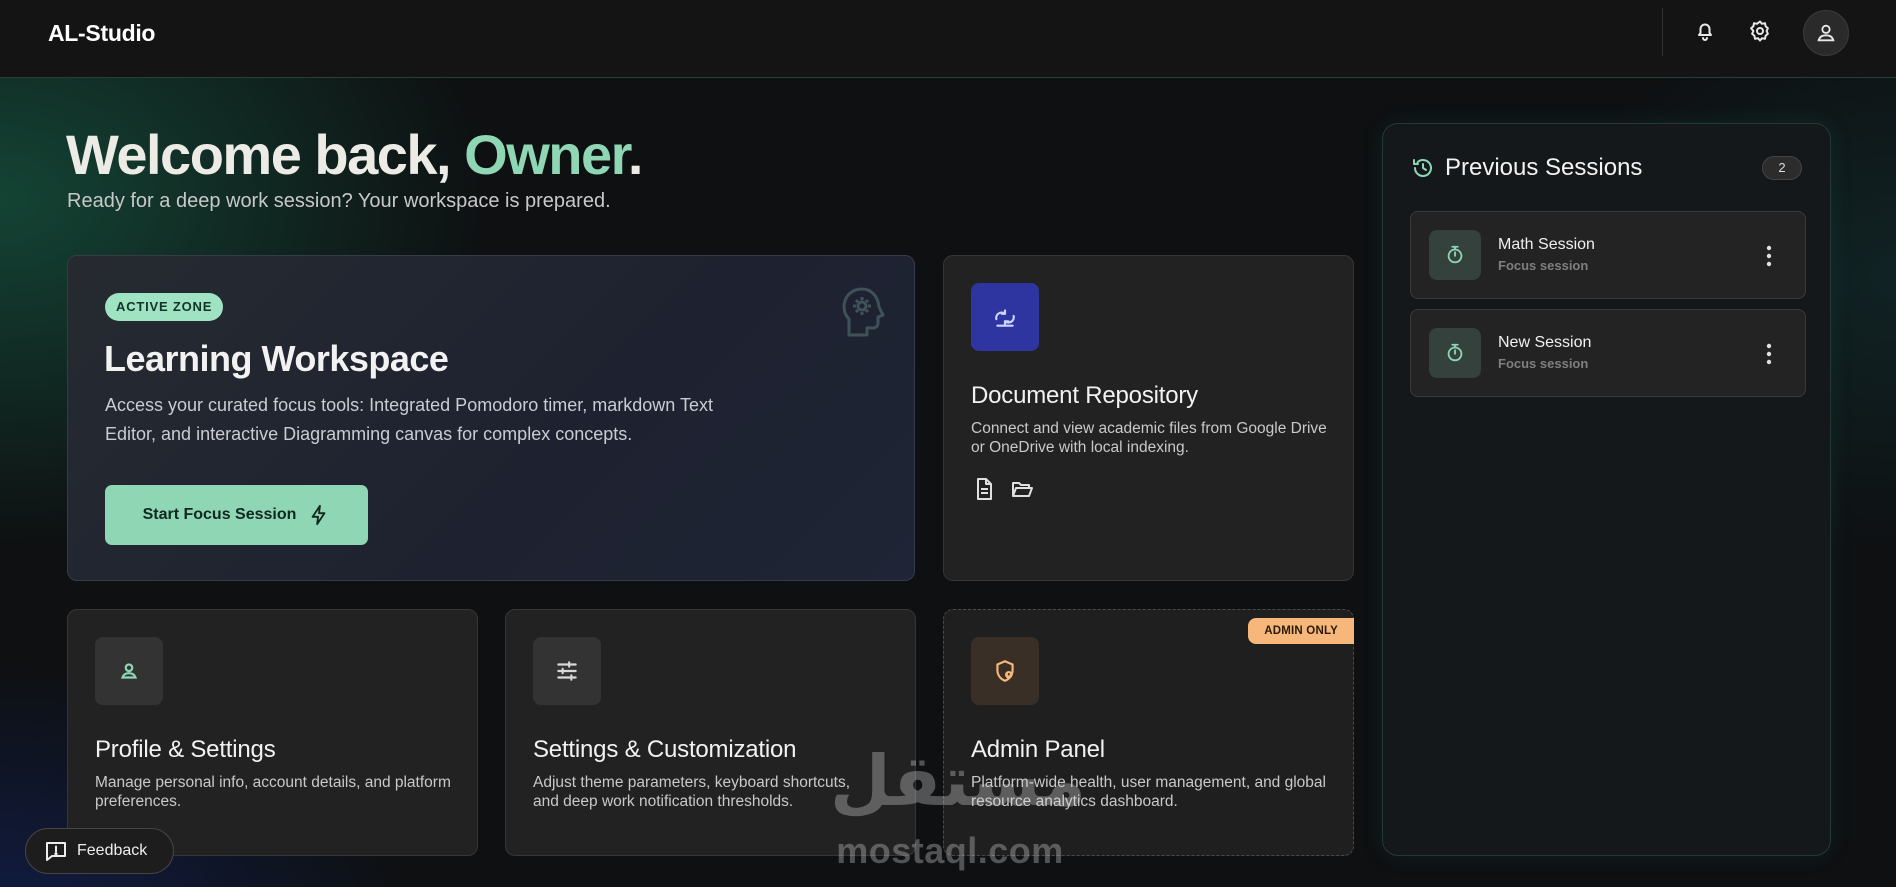 The height and width of the screenshot is (887, 1896). Describe the element at coordinates (950, 850) in the screenshot. I see `watermark-latin: mostaql.com` at that location.